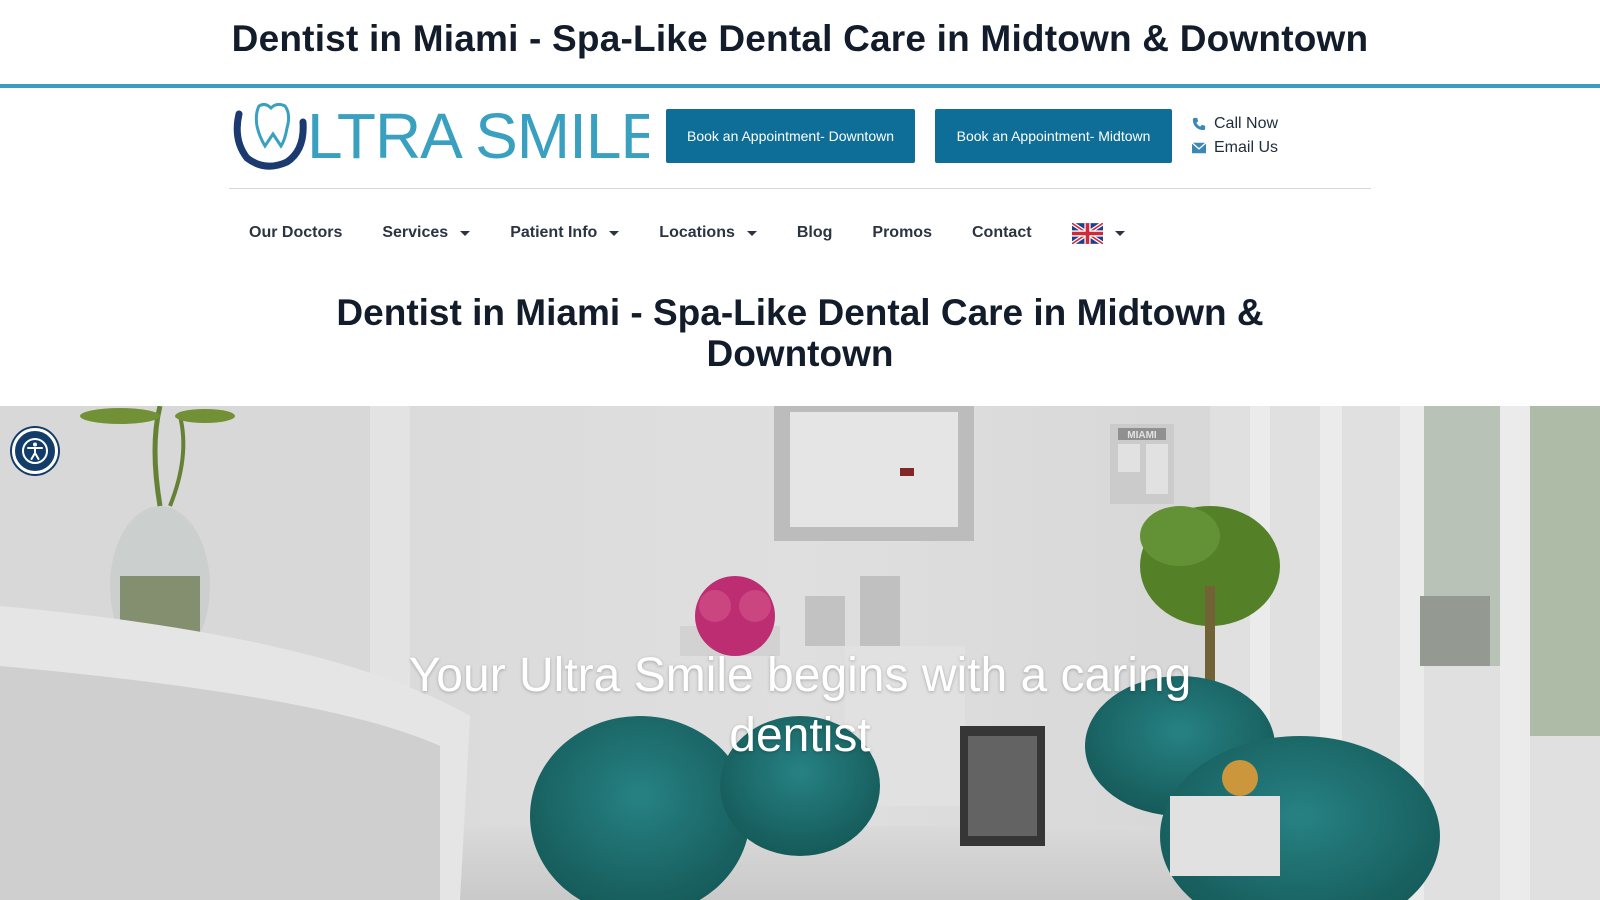 This screenshot has width=1600, height=900. I want to click on uk-flag-icon, so click(1087, 233).